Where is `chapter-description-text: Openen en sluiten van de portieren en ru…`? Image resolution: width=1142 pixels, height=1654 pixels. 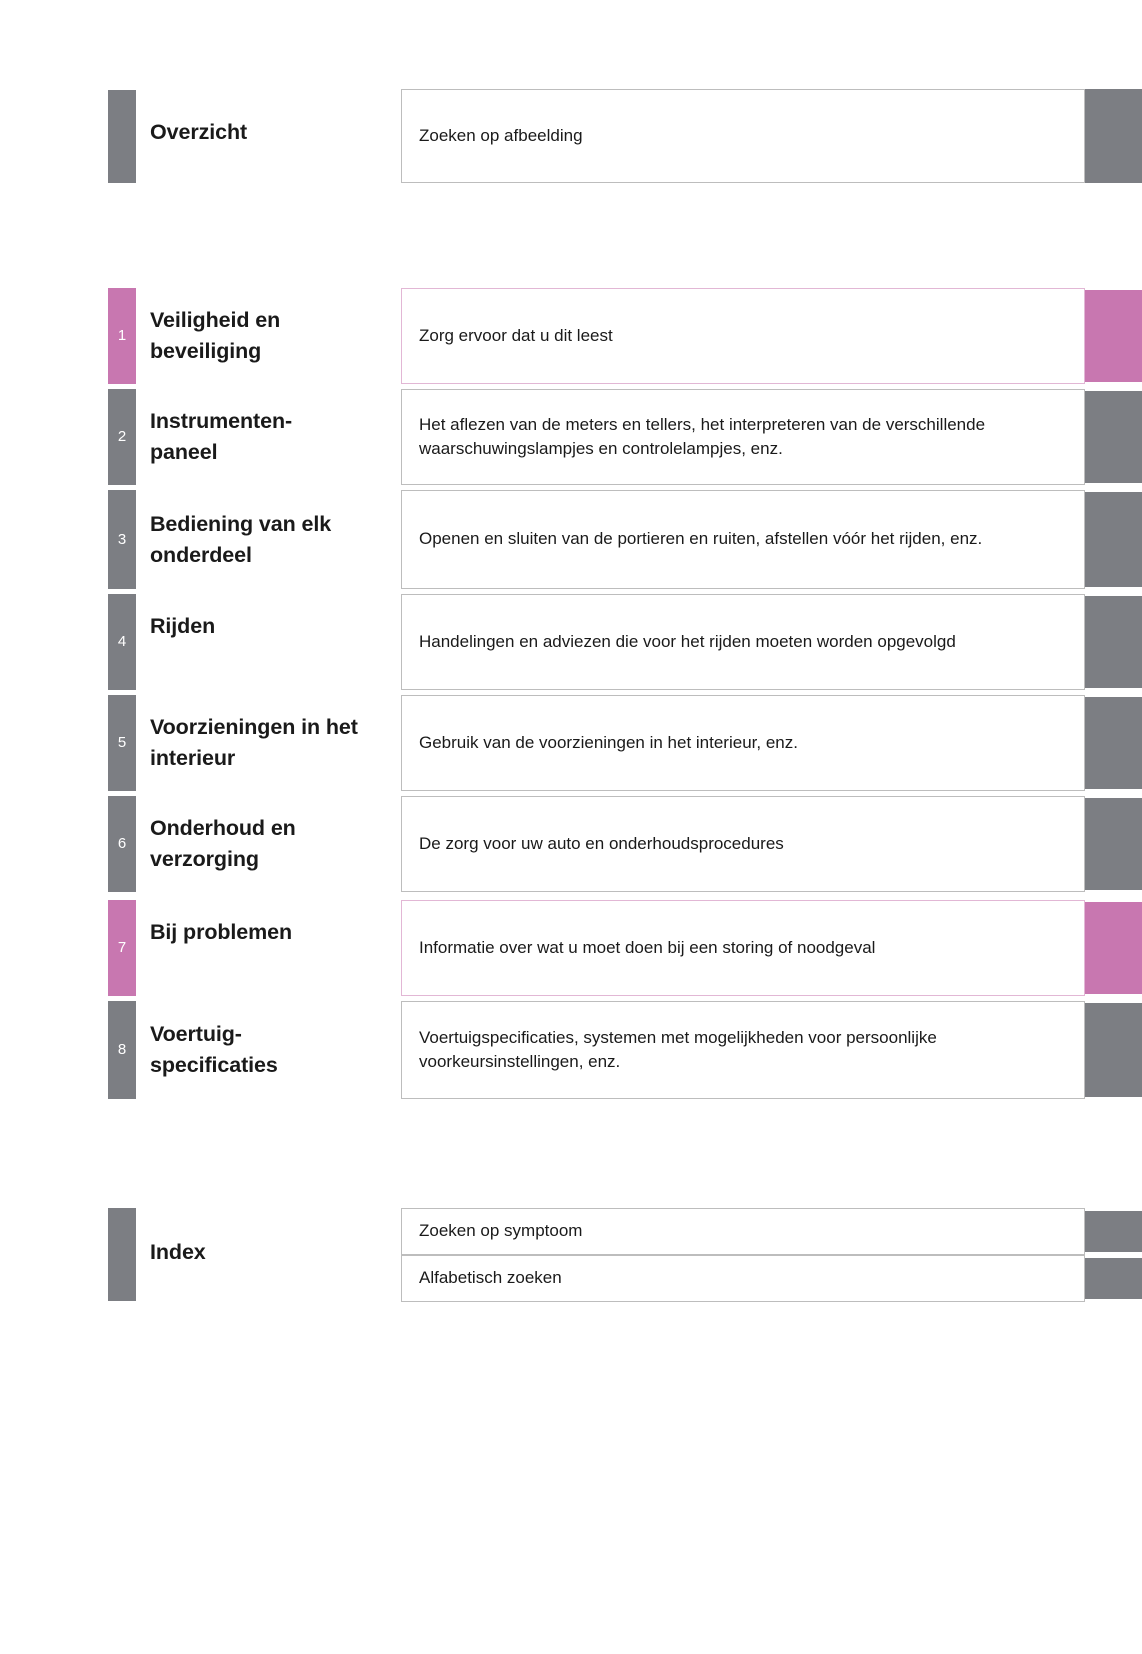 chapter-description-text: Openen en sluiten van de portieren en ru… is located at coordinates (701, 539).